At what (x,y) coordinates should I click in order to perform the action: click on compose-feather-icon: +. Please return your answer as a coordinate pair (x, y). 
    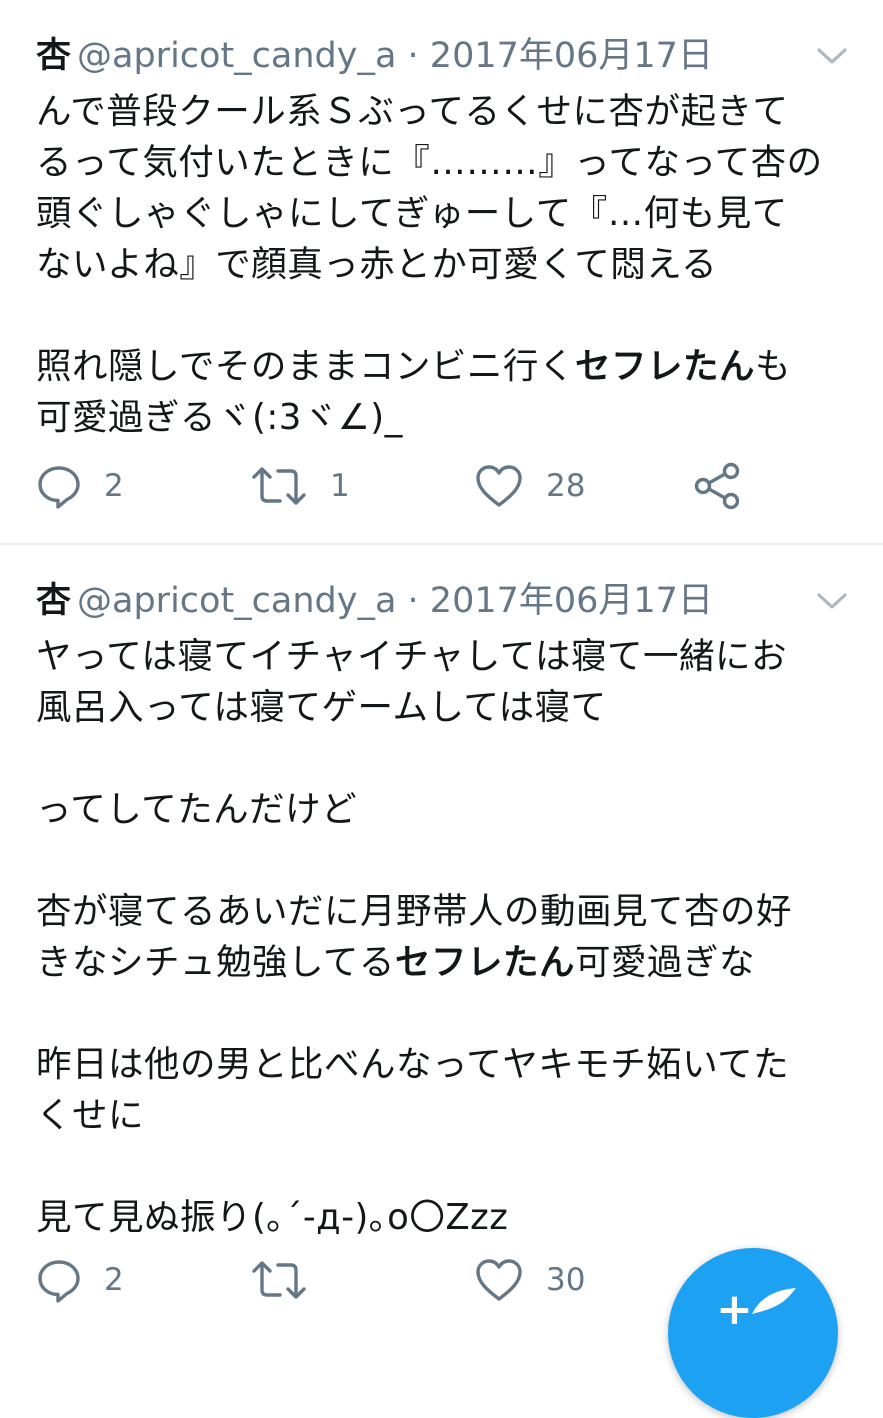
    Looking at the image, I should click on (734, 1309).